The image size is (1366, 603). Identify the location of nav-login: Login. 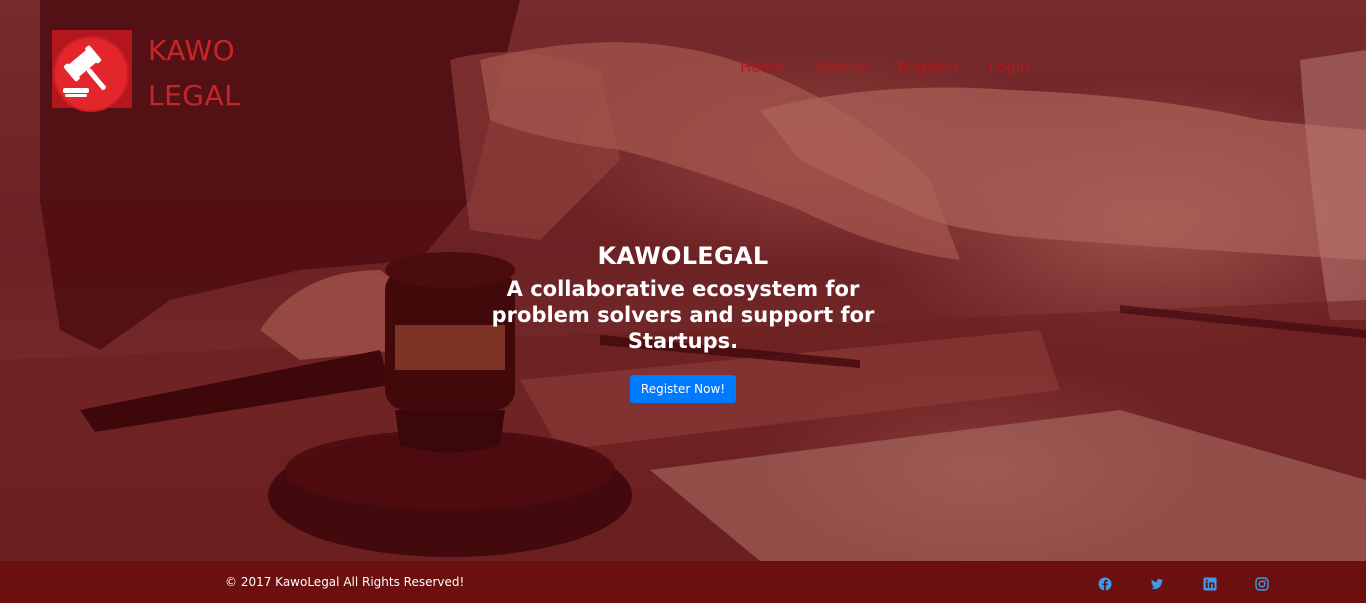
(1009, 67).